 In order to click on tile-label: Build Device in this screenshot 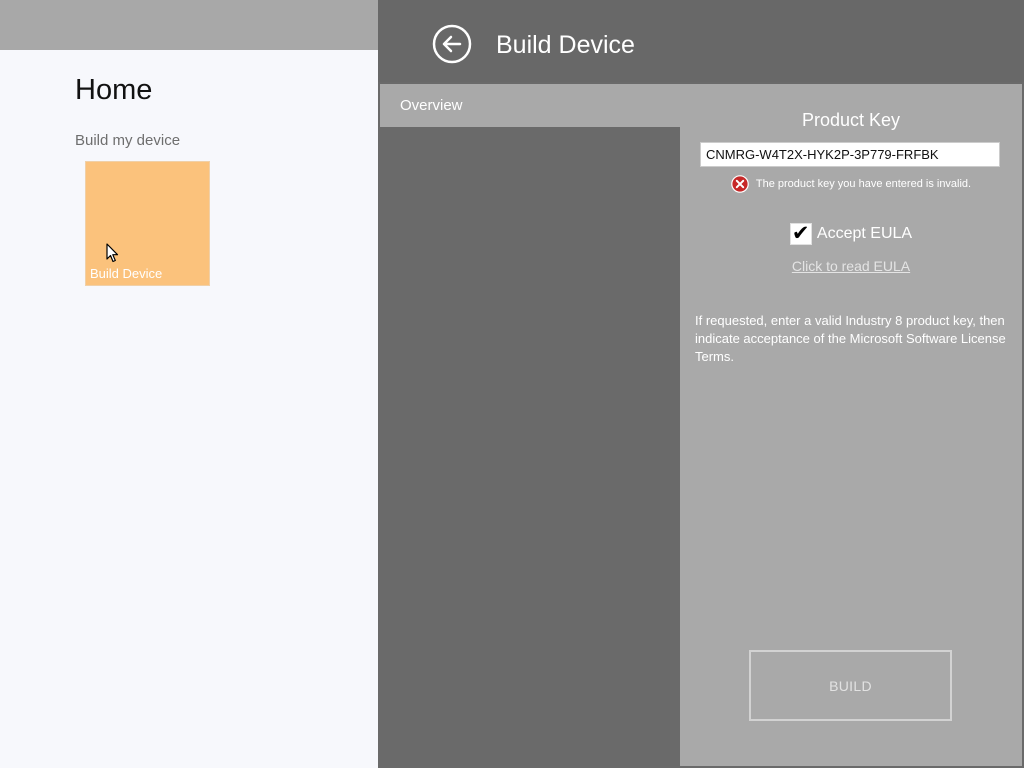, I will do `click(126, 273)`.